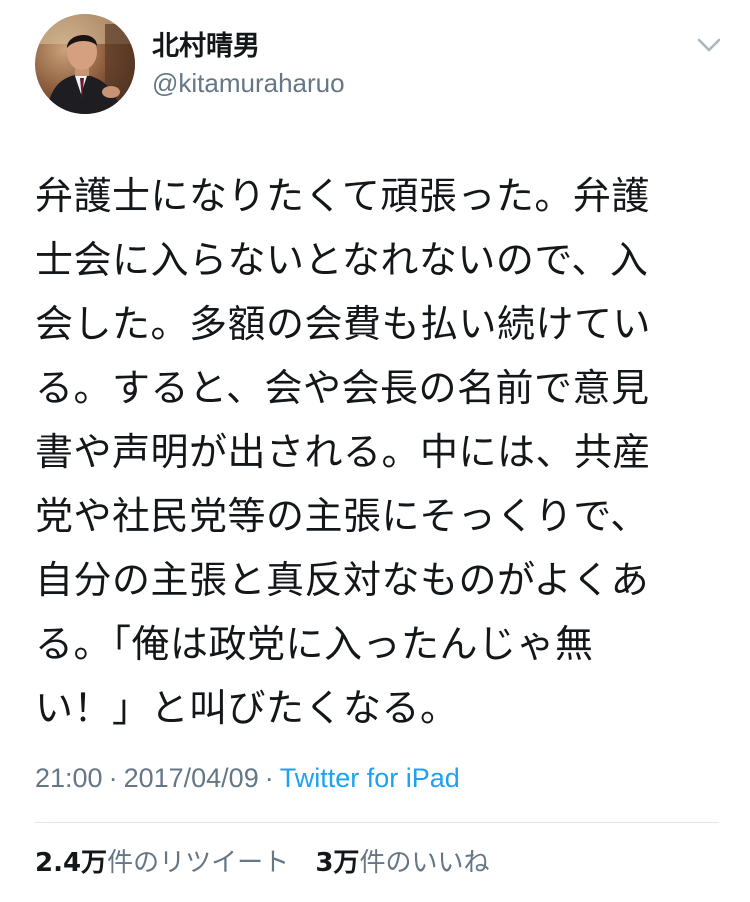  Describe the element at coordinates (191, 778) in the screenshot. I see `tweet-date: 2017/04/09` at that location.